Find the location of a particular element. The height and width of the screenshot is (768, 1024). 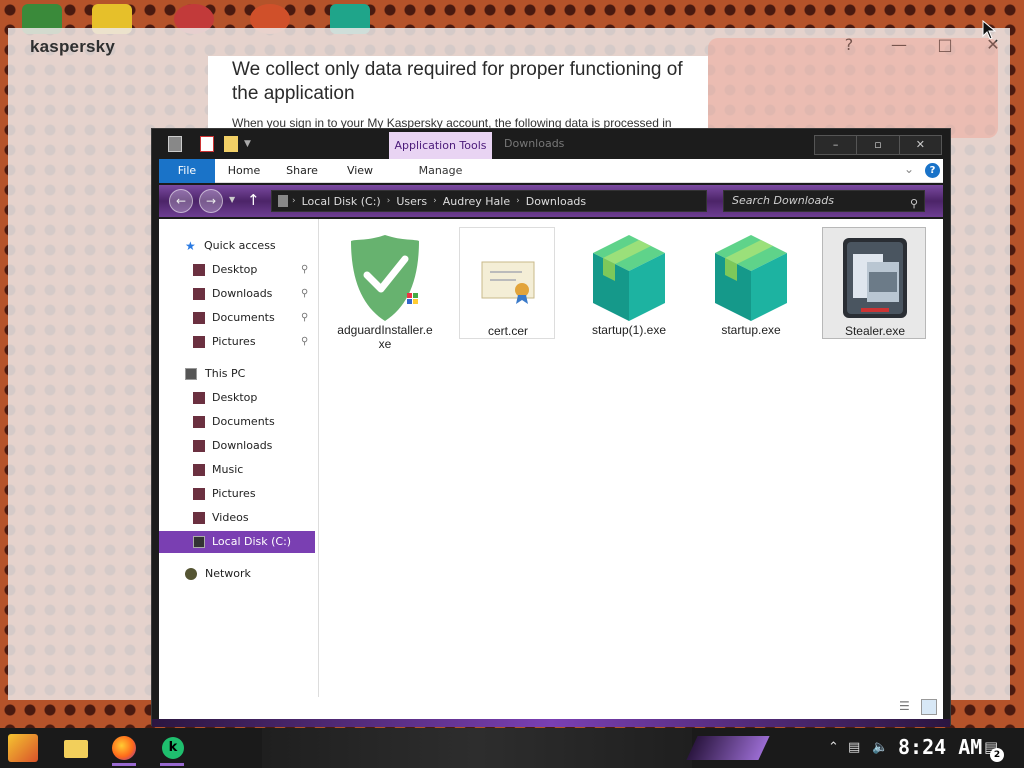

sidebar-item-videos: Videos is located at coordinates (237, 518).